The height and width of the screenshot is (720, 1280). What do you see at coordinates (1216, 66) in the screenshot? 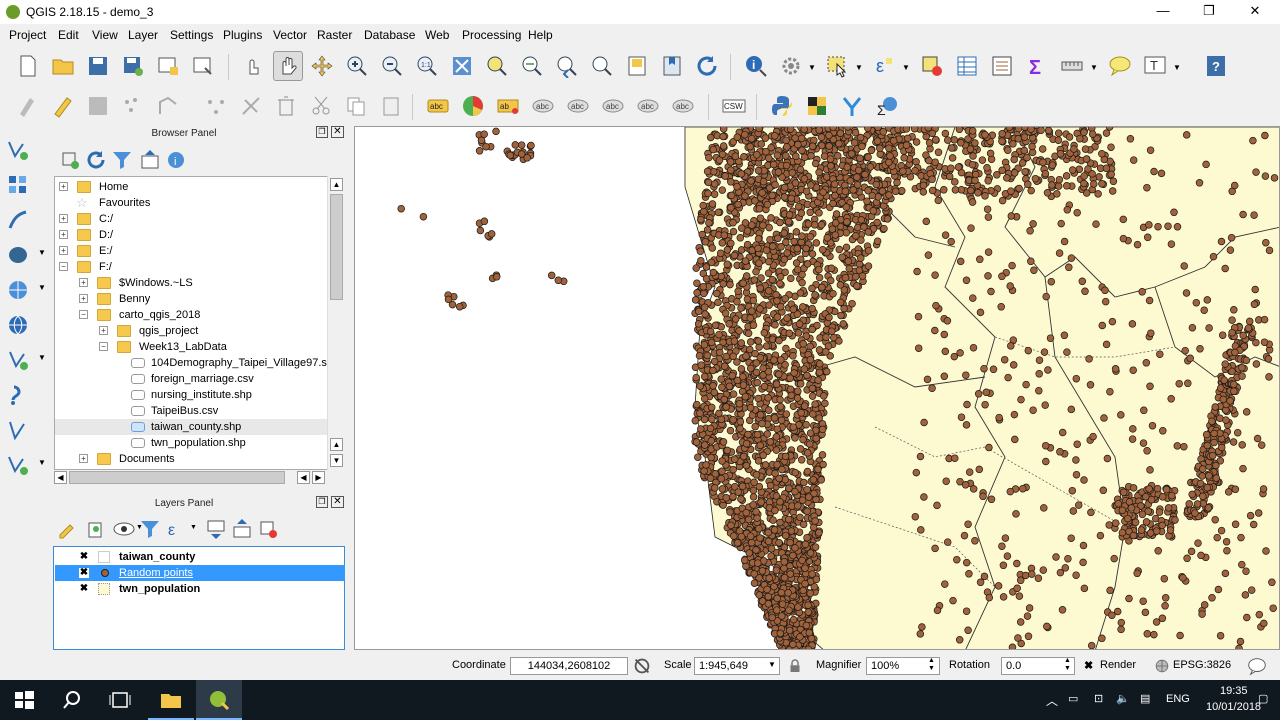
I see `help-icon: ?` at bounding box center [1216, 66].